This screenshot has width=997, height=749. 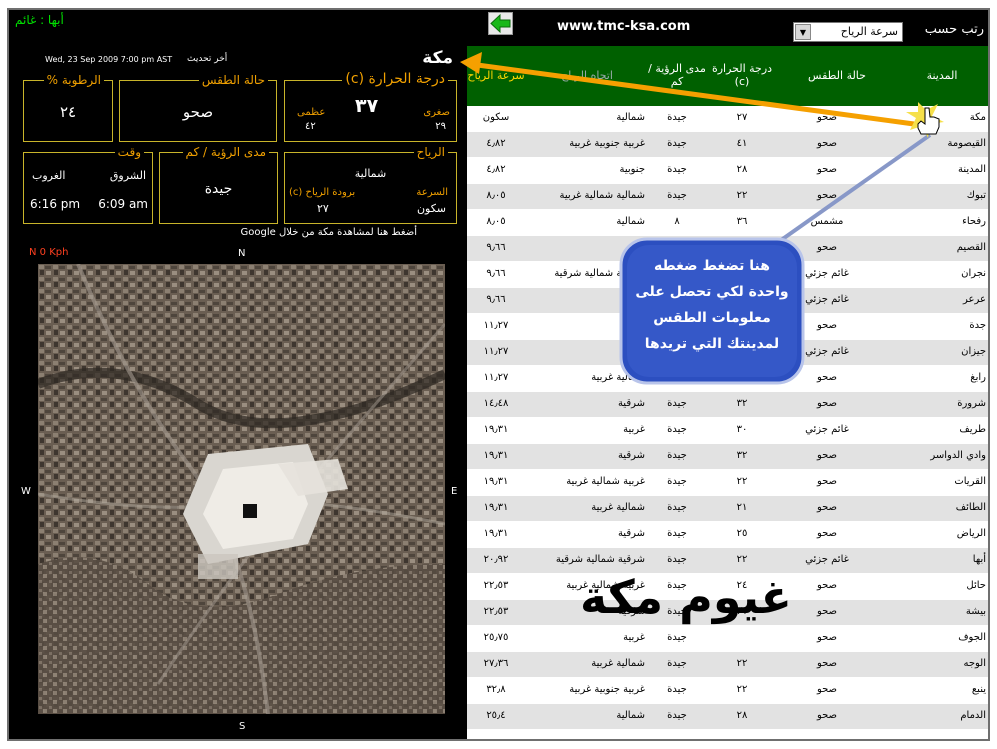 I want to click on table-row: طريف غائم جزئي ٣٠ جيدة غربية ١٩٫٣١, so click(x=727, y=431).